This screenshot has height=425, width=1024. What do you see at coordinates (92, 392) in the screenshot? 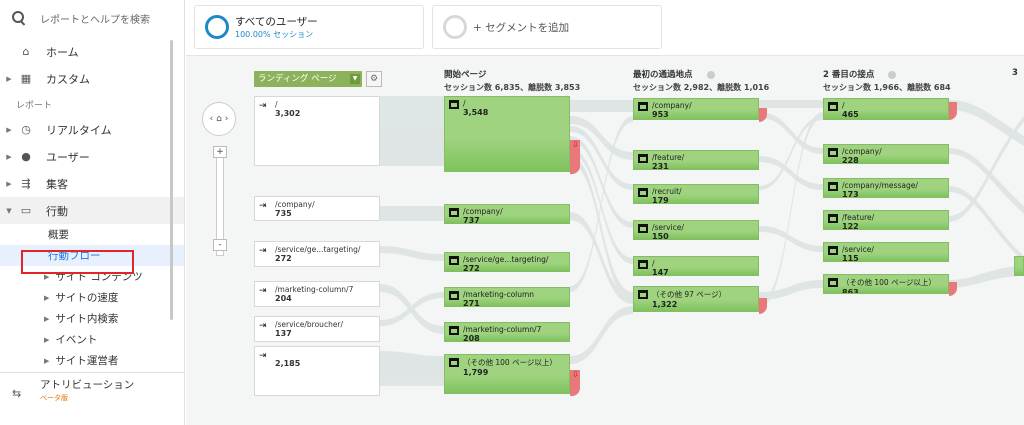
I see `sidebar-item-attribution: ⇆ アトリビューション ベータ版` at bounding box center [92, 392].